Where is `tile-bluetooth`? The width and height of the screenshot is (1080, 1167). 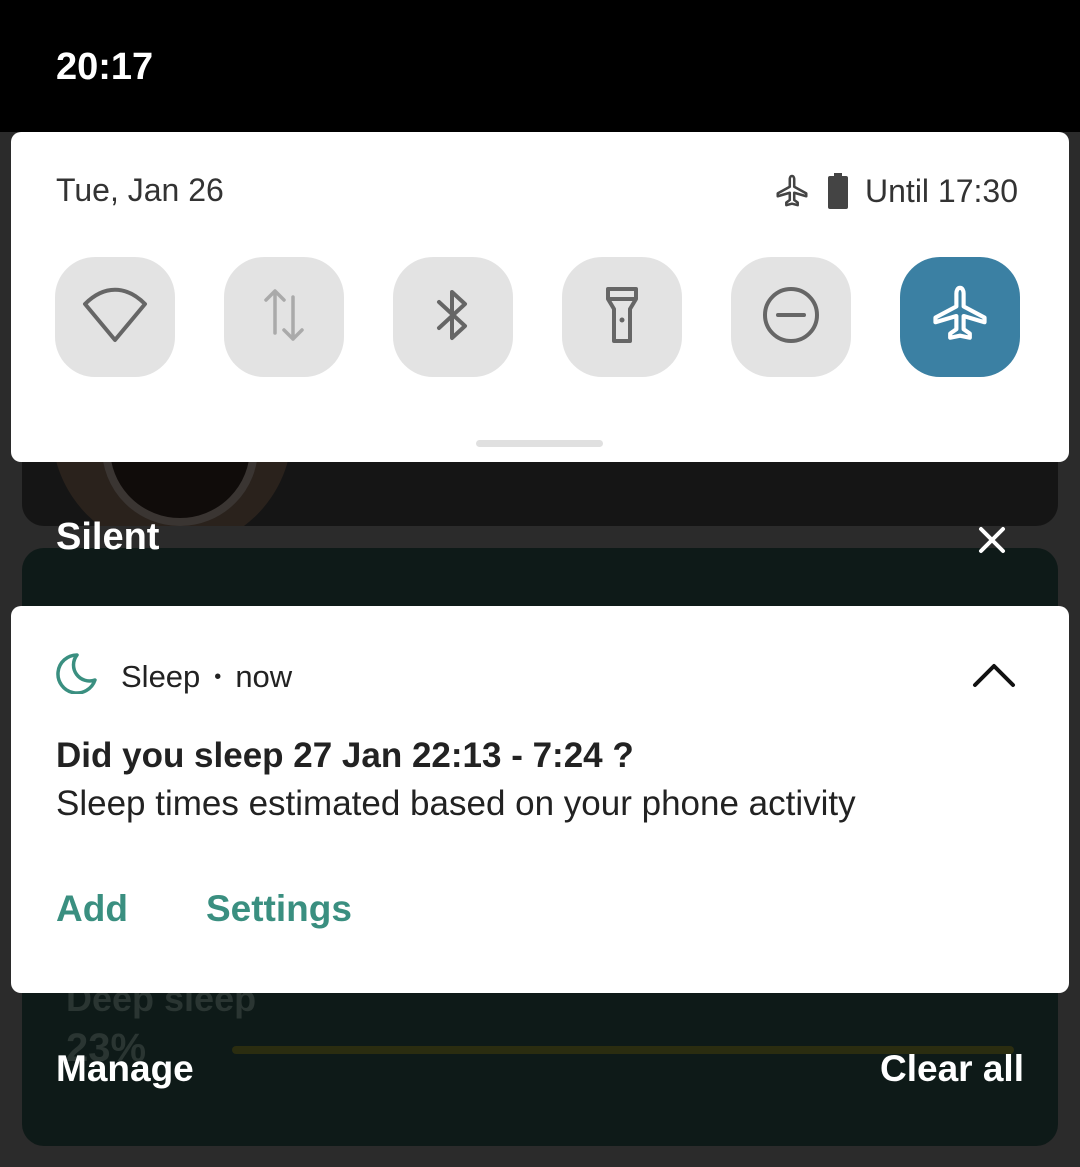
tile-bluetooth is located at coordinates (453, 317).